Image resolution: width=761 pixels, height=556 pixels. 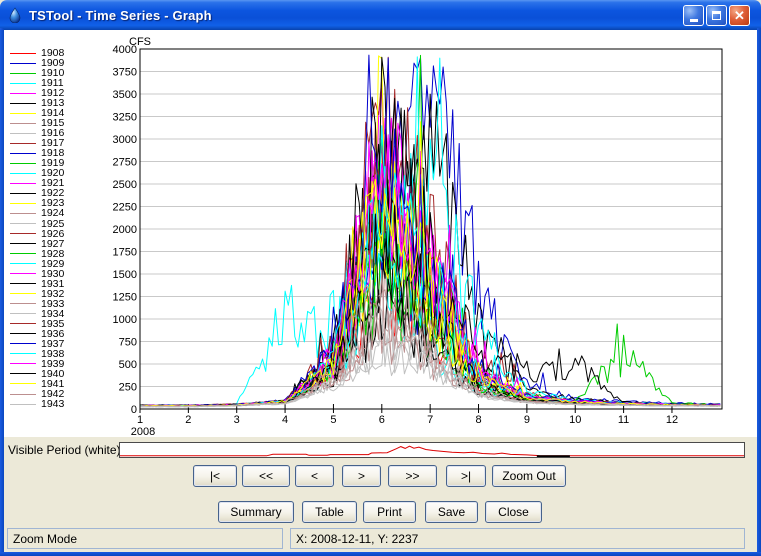 What do you see at coordinates (120, 15) in the screenshot?
I see `window-title: TSTool - Time Series - Graph` at bounding box center [120, 15].